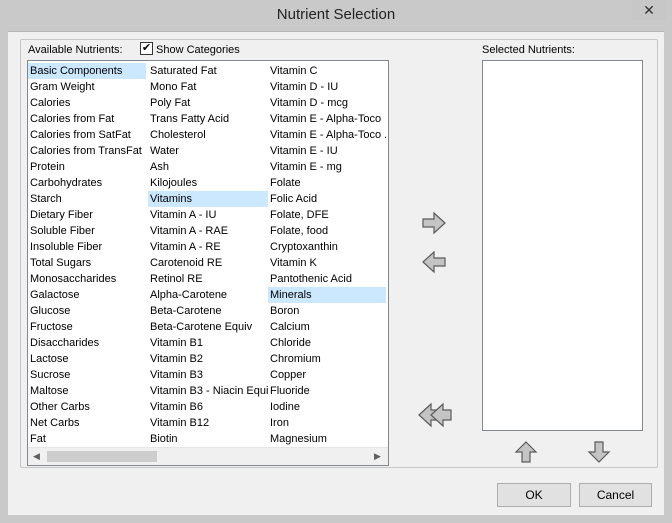 This screenshot has height=523, width=672. Describe the element at coordinates (327, 167) in the screenshot. I see `list-item: Vitamin E - mg` at that location.